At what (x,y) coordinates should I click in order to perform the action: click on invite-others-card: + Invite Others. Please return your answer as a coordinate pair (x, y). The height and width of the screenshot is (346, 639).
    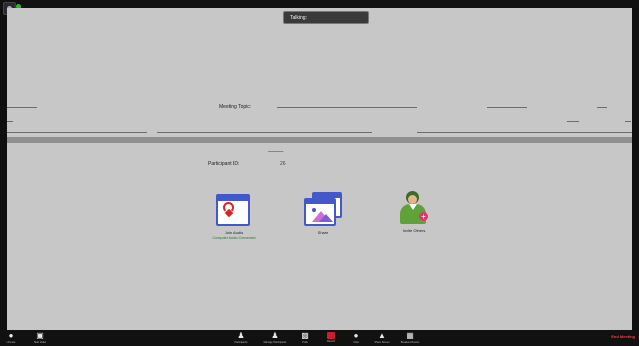
    Looking at the image, I should click on (414, 211).